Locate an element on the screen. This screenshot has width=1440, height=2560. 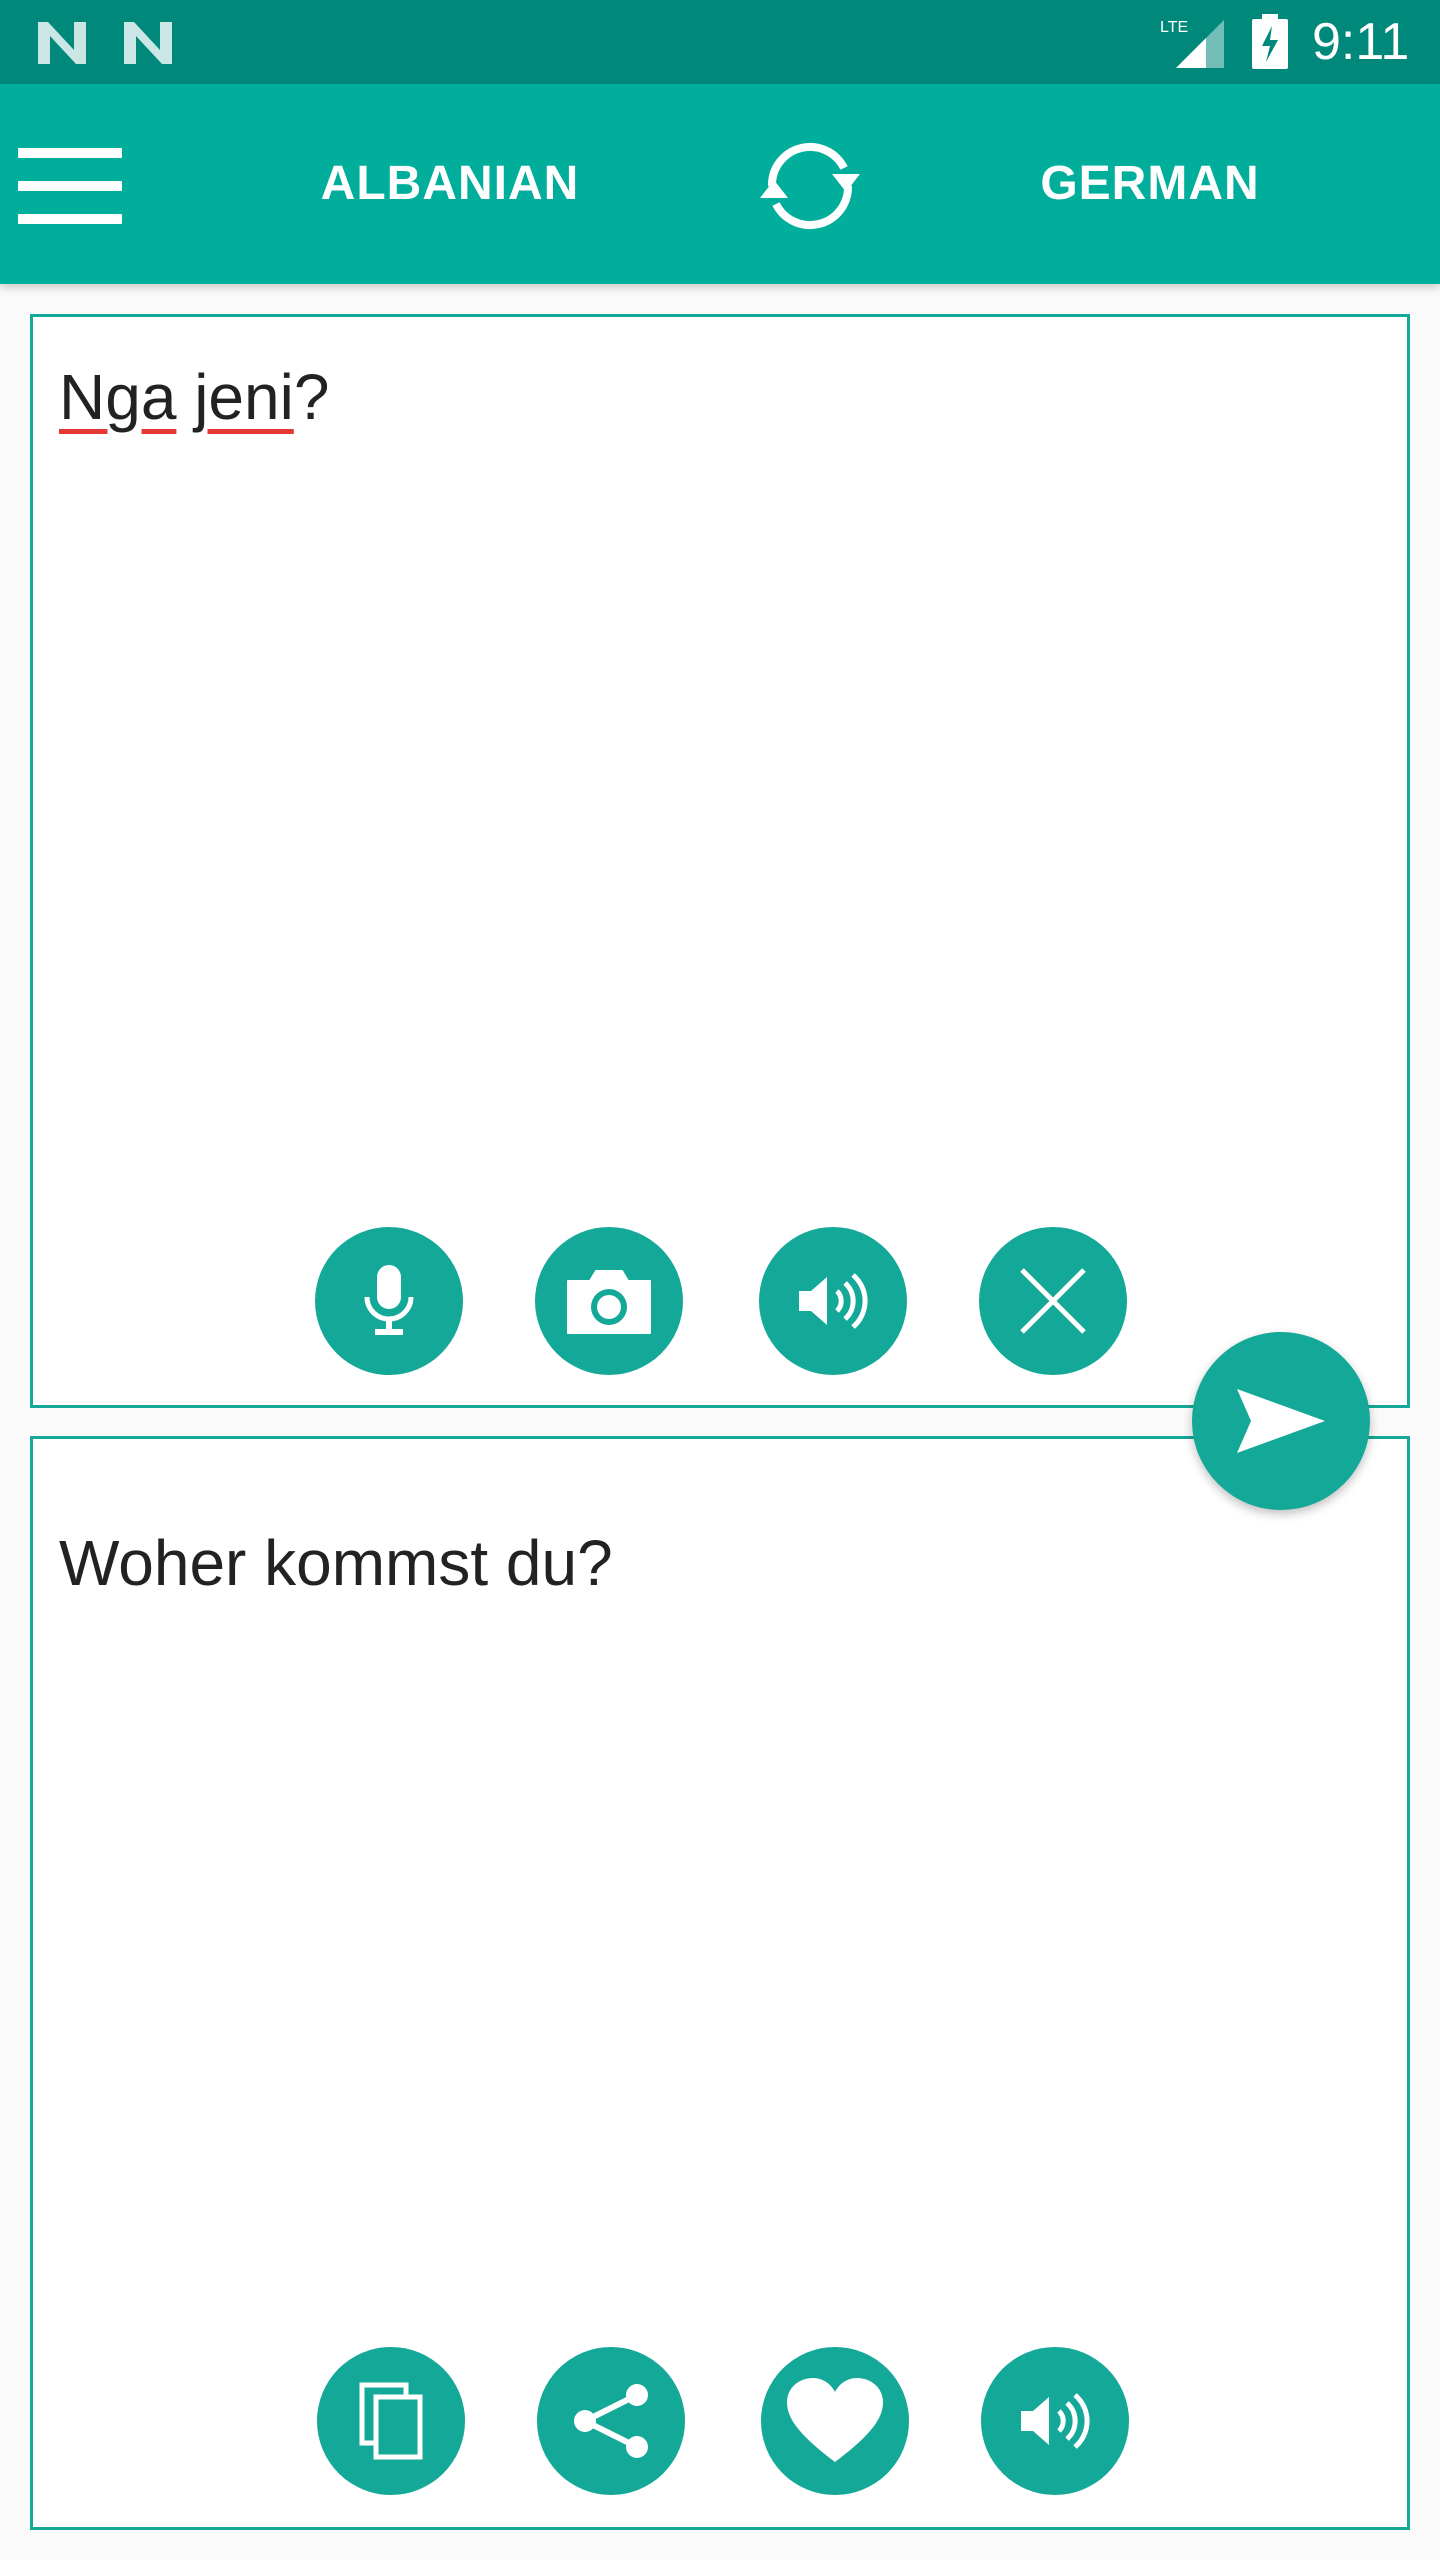
camera-button is located at coordinates (609, 1301).